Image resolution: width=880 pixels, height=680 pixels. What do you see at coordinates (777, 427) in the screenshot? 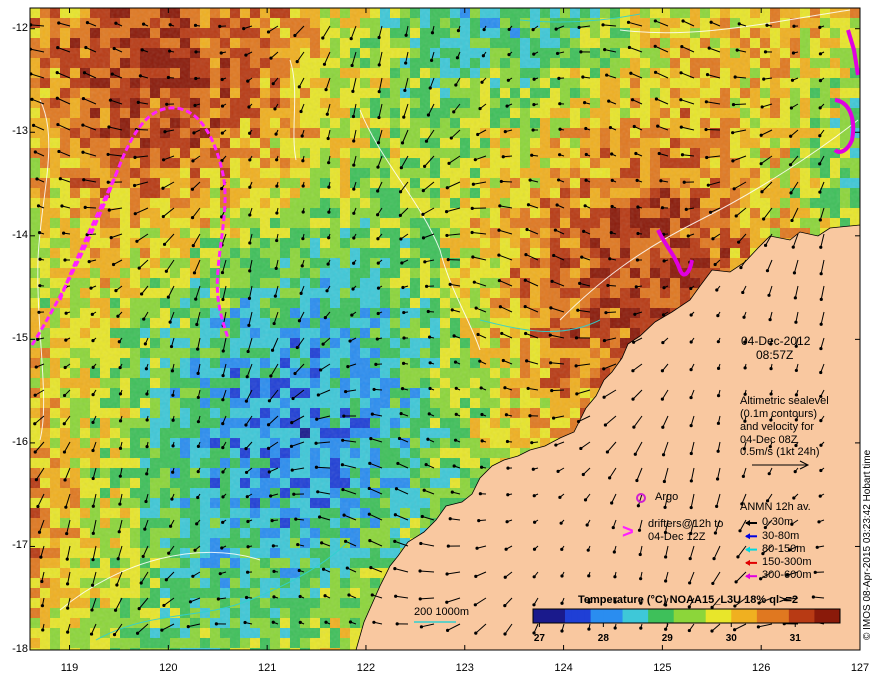
I see `altimetry-note-3: and velocity for` at bounding box center [777, 427].